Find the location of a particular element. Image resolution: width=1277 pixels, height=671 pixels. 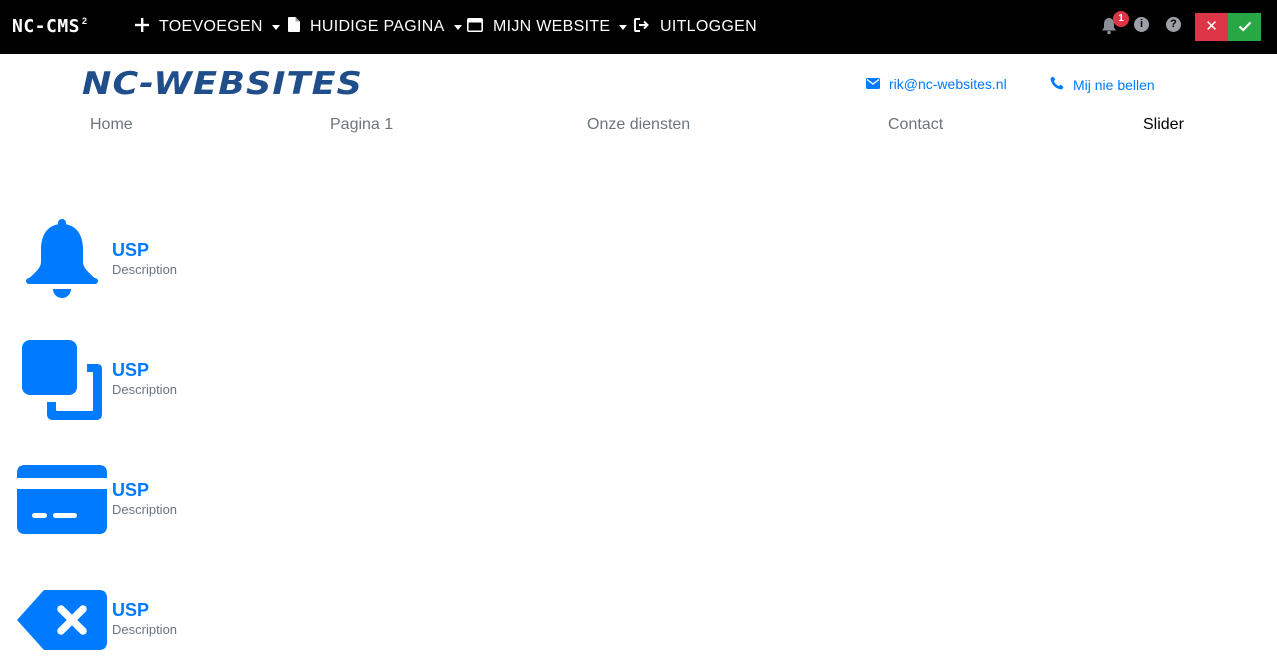

menu-mijn-website: MIJN WEBSITE is located at coordinates (547, 27).